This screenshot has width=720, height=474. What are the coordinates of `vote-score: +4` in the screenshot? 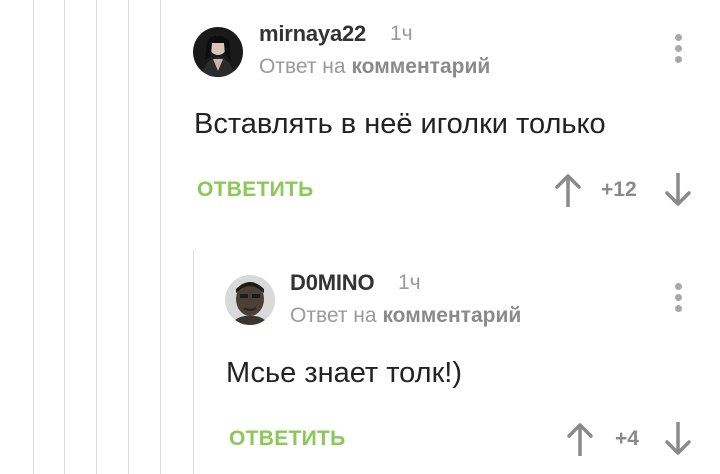 It's located at (627, 438).